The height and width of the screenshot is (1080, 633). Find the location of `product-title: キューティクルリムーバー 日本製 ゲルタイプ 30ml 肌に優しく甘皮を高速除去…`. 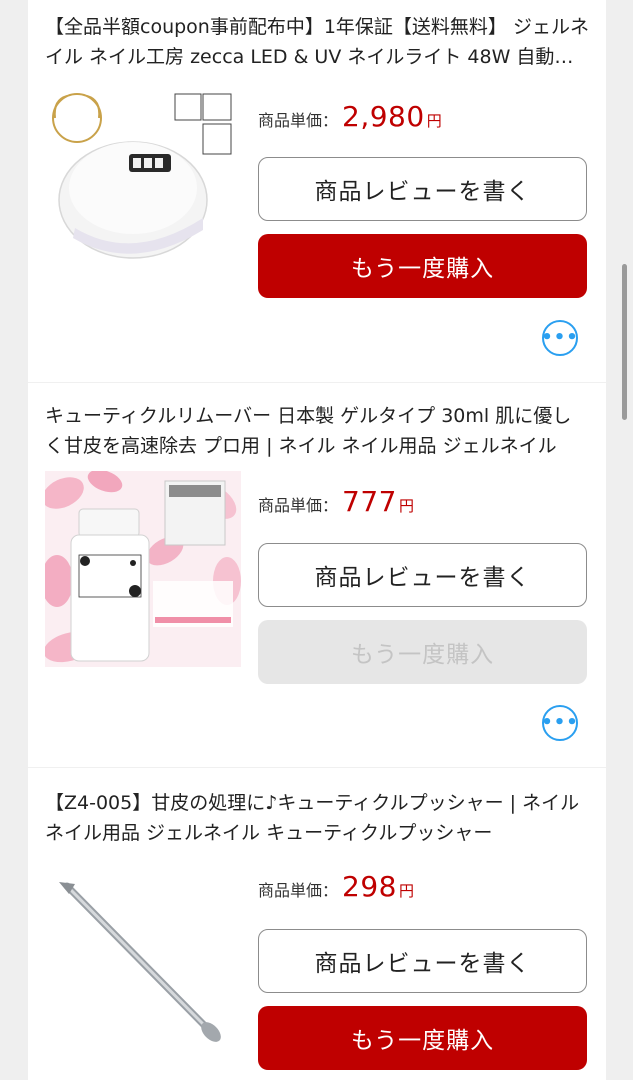

product-title: キューティクルリムーバー 日本製 ゲルタイプ 30ml 肌に優しく甘皮を高速除去… is located at coordinates (317, 431).